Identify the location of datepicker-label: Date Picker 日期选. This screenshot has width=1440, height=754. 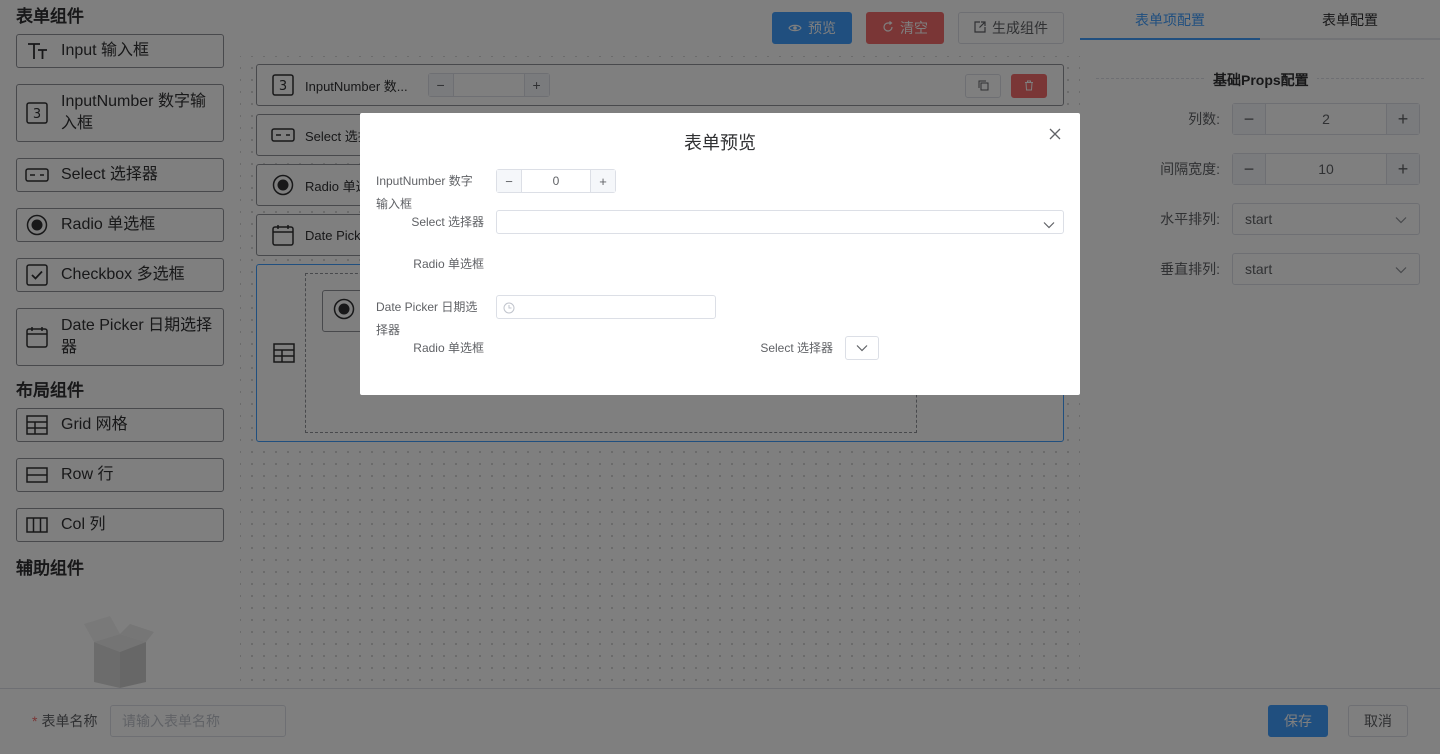
(427, 307).